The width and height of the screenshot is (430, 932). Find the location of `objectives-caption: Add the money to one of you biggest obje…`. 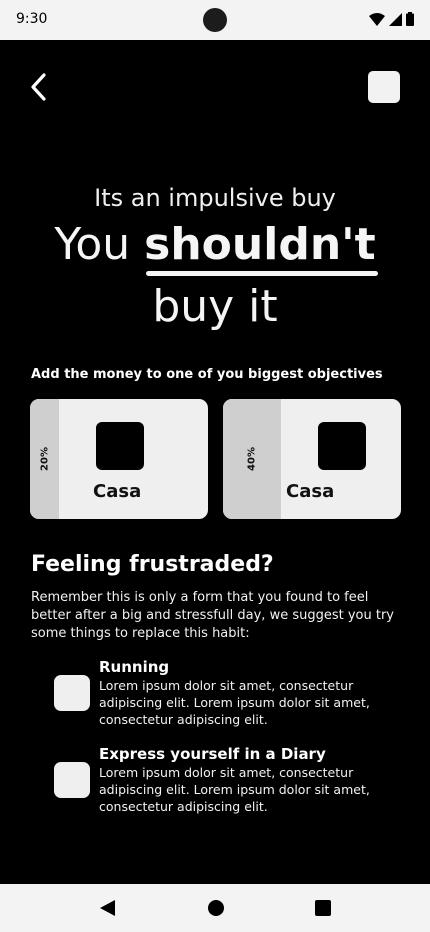

objectives-caption: Add the money to one of you biggest obje… is located at coordinates (207, 374).